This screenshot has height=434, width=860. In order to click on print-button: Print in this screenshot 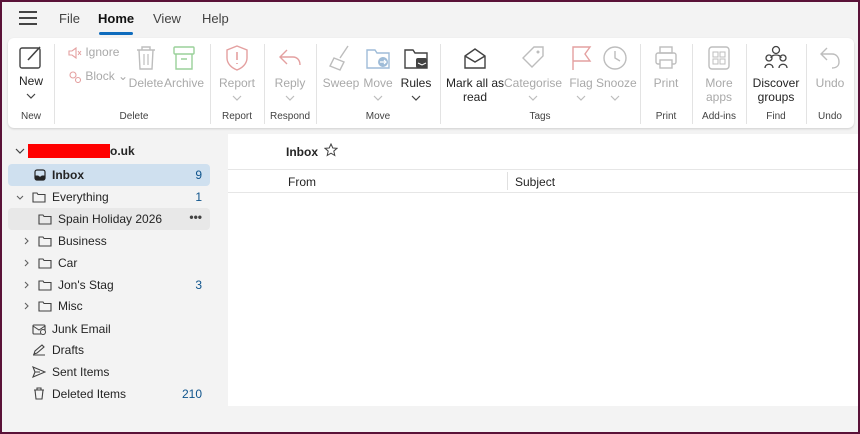, I will do `click(666, 67)`.